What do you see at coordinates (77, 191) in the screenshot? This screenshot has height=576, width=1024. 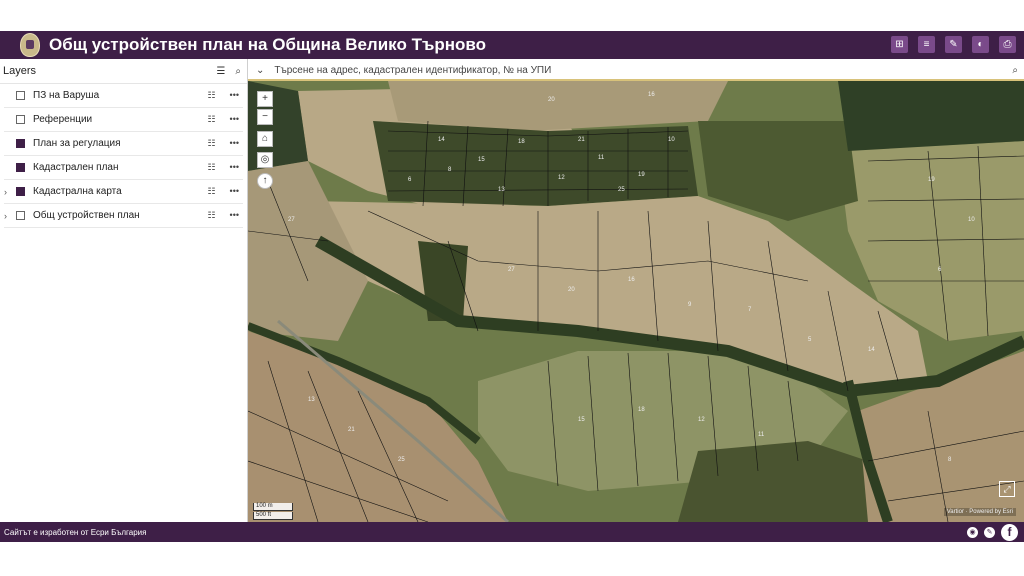 I see `layer-label: Кадастрална карта` at bounding box center [77, 191].